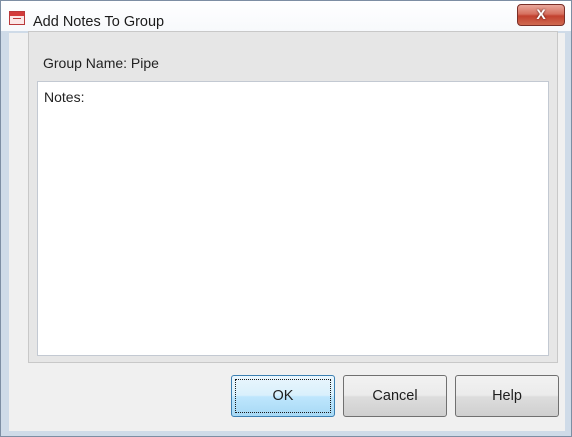  I want to click on notes-label: Notes:, so click(64, 97).